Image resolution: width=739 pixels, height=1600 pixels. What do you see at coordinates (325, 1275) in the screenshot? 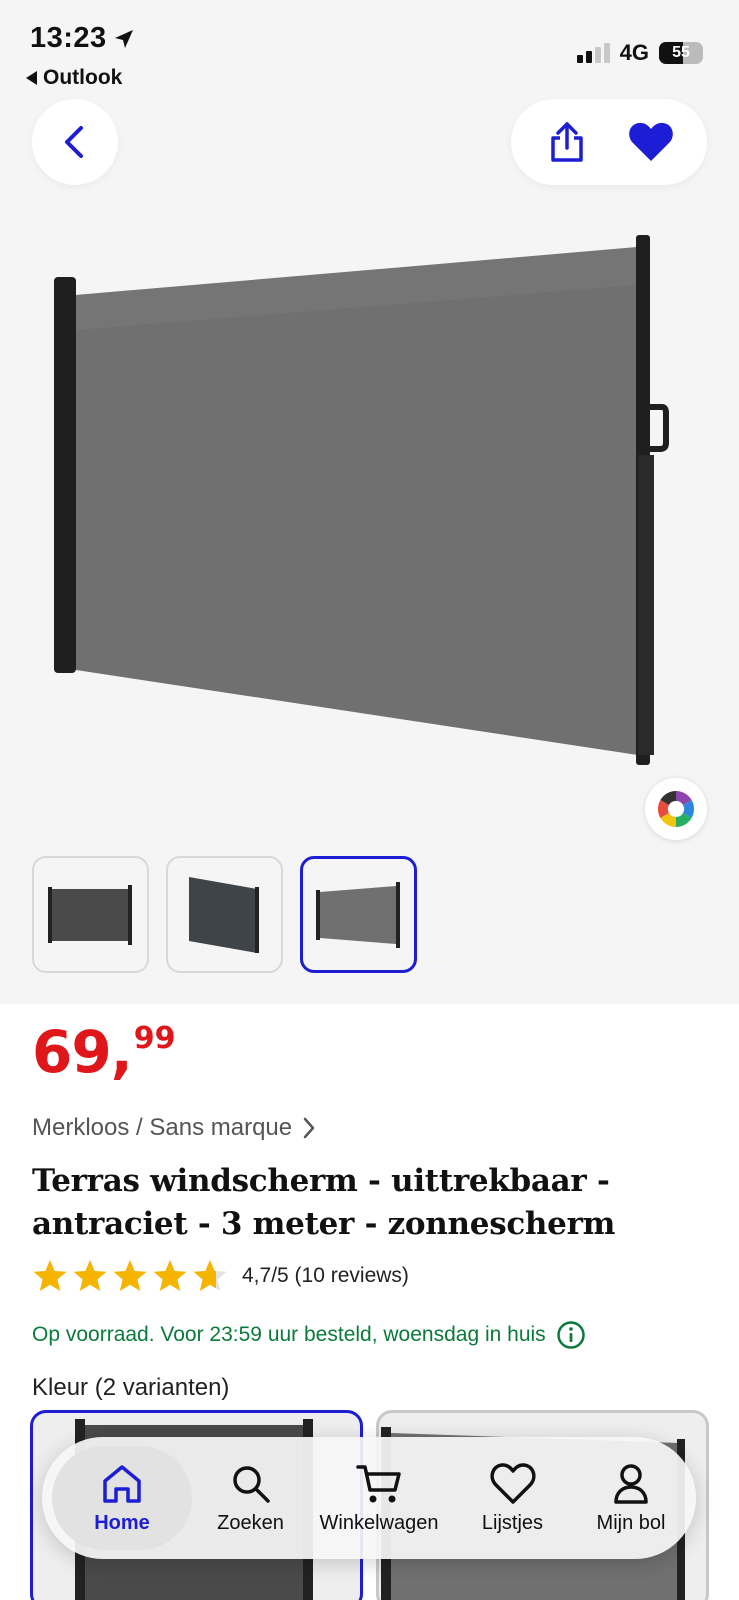
I see `rating-text: 4,7/5 (10 reviews)` at bounding box center [325, 1275].